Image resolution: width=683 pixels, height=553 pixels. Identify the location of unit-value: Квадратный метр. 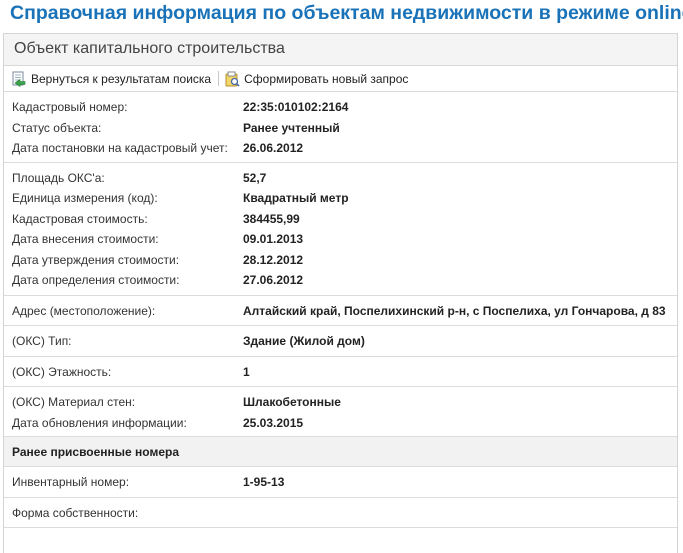
(296, 198).